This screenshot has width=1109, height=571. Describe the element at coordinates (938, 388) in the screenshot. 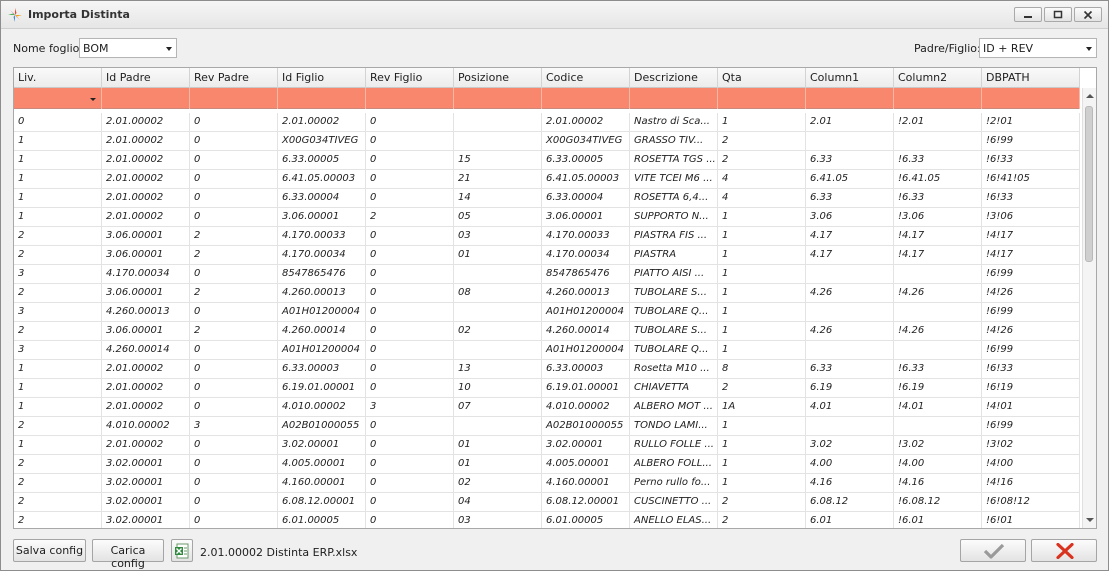

I see `cell-col-column2: !6.19` at that location.